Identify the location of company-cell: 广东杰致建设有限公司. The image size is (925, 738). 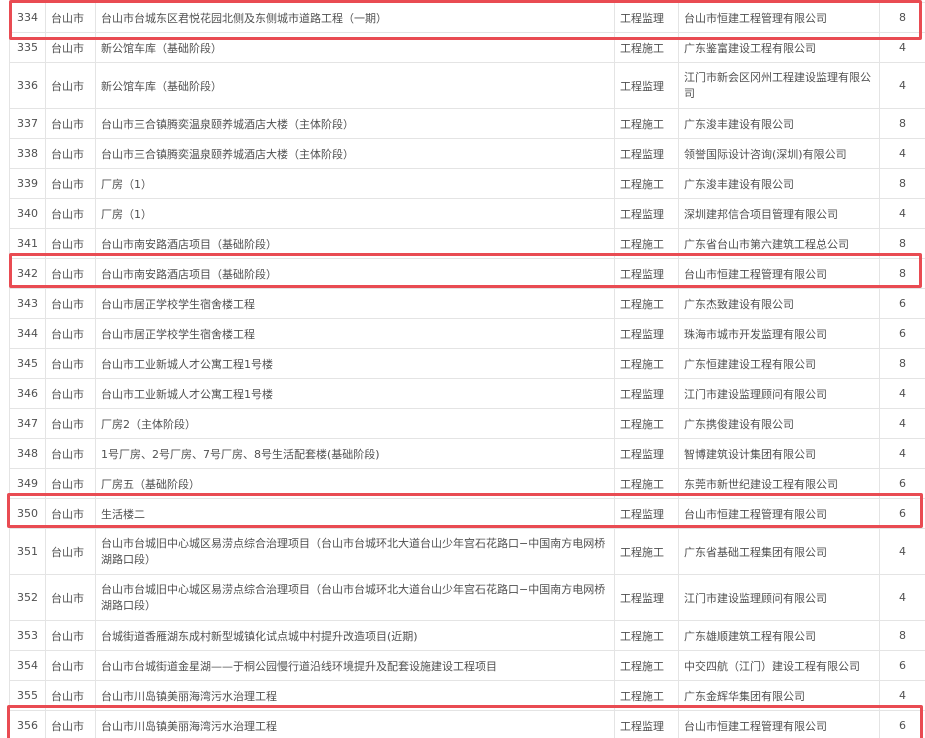
(779, 303).